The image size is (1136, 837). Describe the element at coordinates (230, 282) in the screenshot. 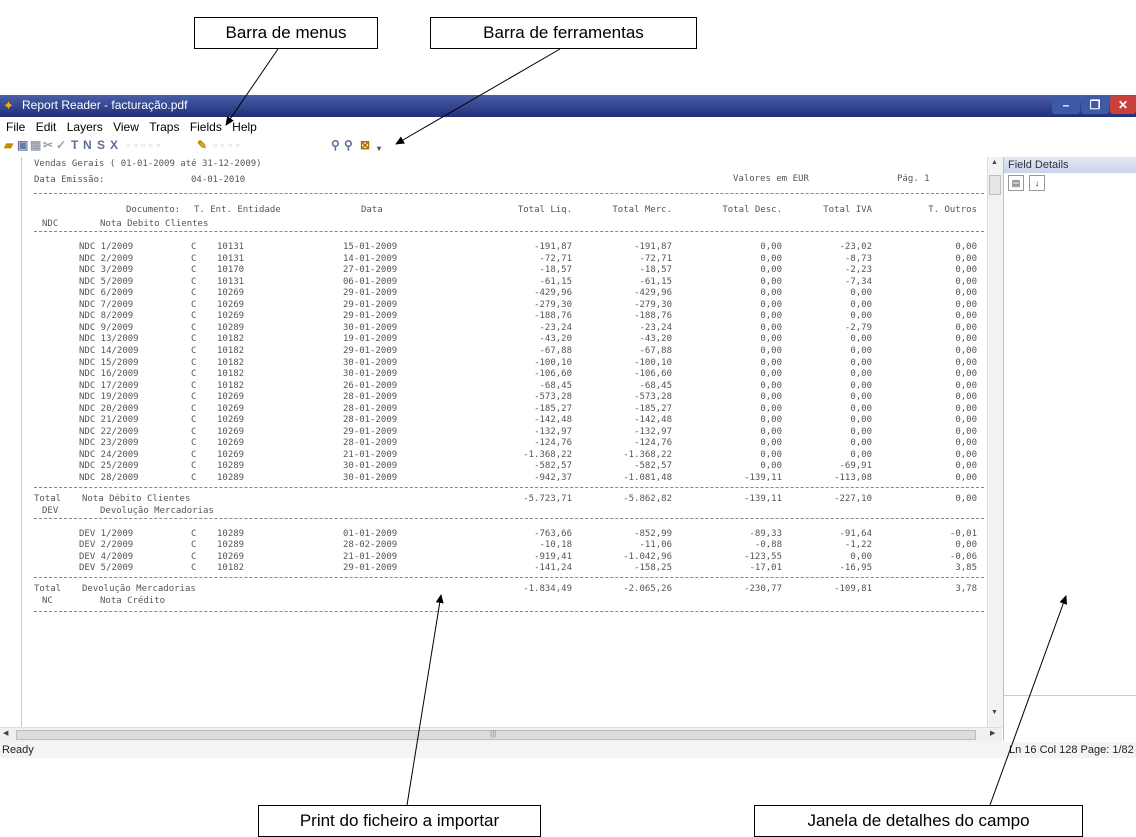

I see `table-cell: 10131` at that location.